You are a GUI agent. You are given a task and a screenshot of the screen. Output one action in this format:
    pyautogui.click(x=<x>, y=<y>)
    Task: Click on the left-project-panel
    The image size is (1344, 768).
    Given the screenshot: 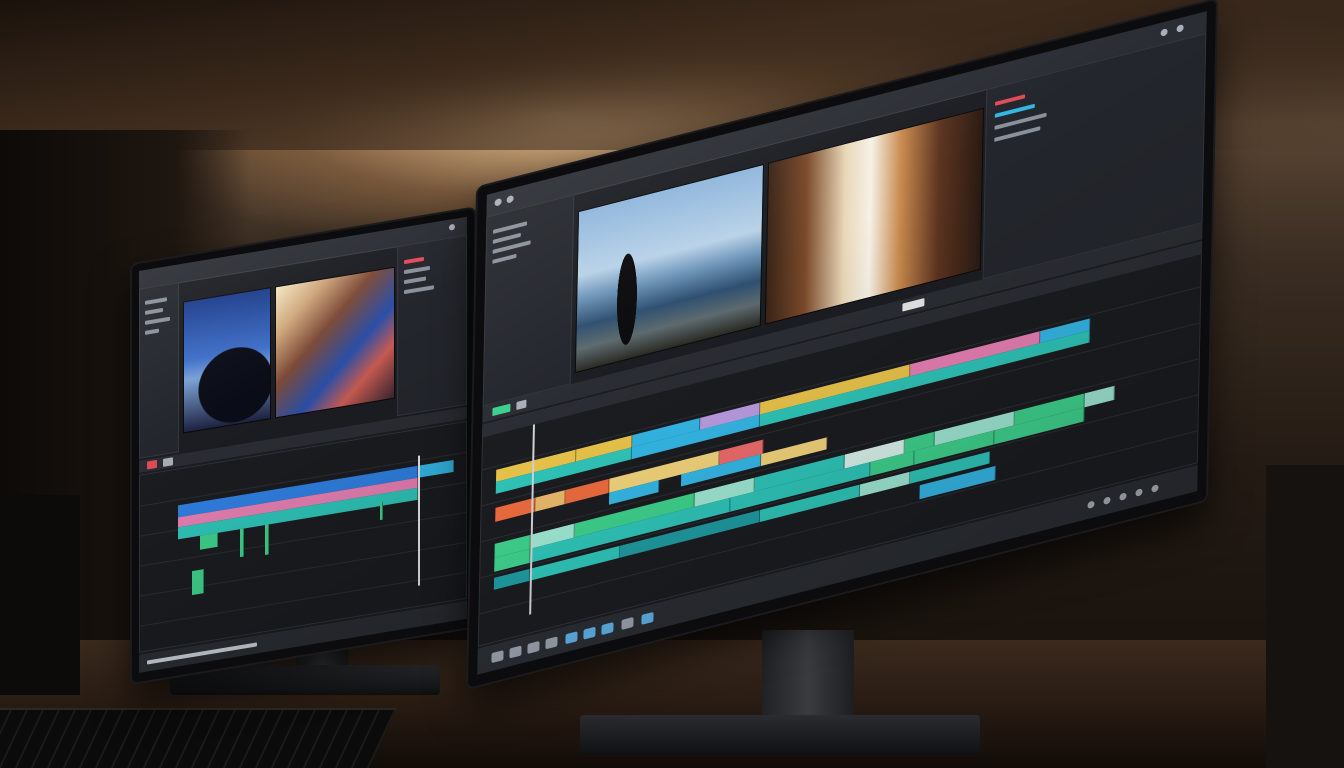 What is the action you would take?
    pyautogui.click(x=159, y=370)
    